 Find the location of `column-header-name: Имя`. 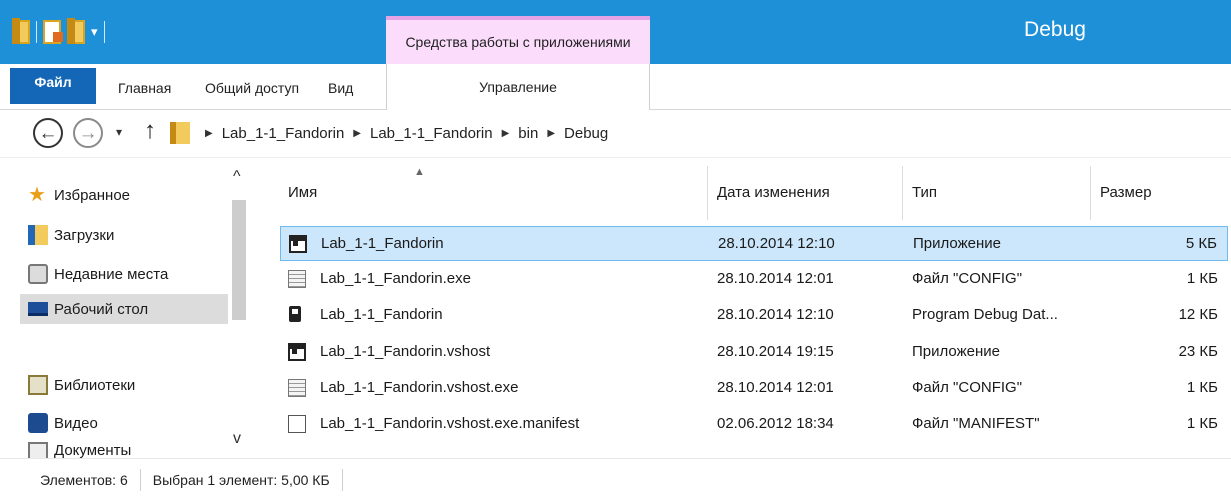

column-header-name: Имя is located at coordinates (302, 192).